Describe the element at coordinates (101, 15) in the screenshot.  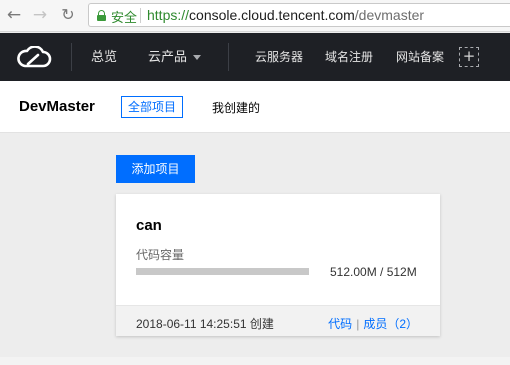
I see `lock-icon` at that location.